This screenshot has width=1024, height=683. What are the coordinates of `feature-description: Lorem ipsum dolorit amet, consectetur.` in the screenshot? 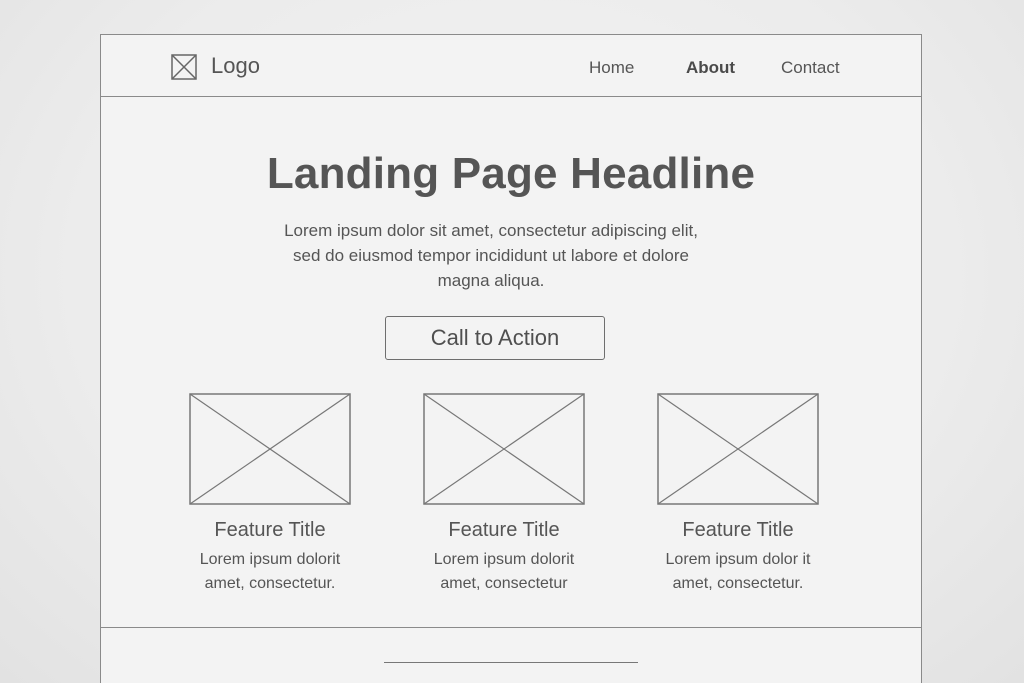 It's located at (270, 572).